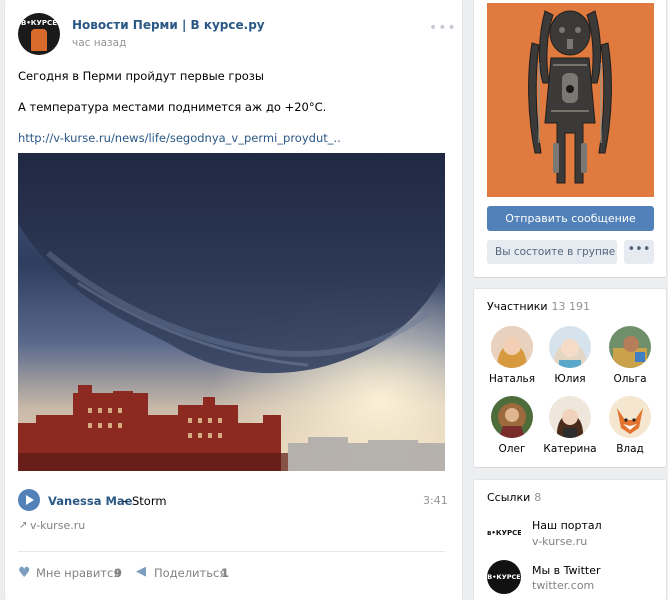  What do you see at coordinates (118, 573) in the screenshot?
I see `like-count: 9` at bounding box center [118, 573].